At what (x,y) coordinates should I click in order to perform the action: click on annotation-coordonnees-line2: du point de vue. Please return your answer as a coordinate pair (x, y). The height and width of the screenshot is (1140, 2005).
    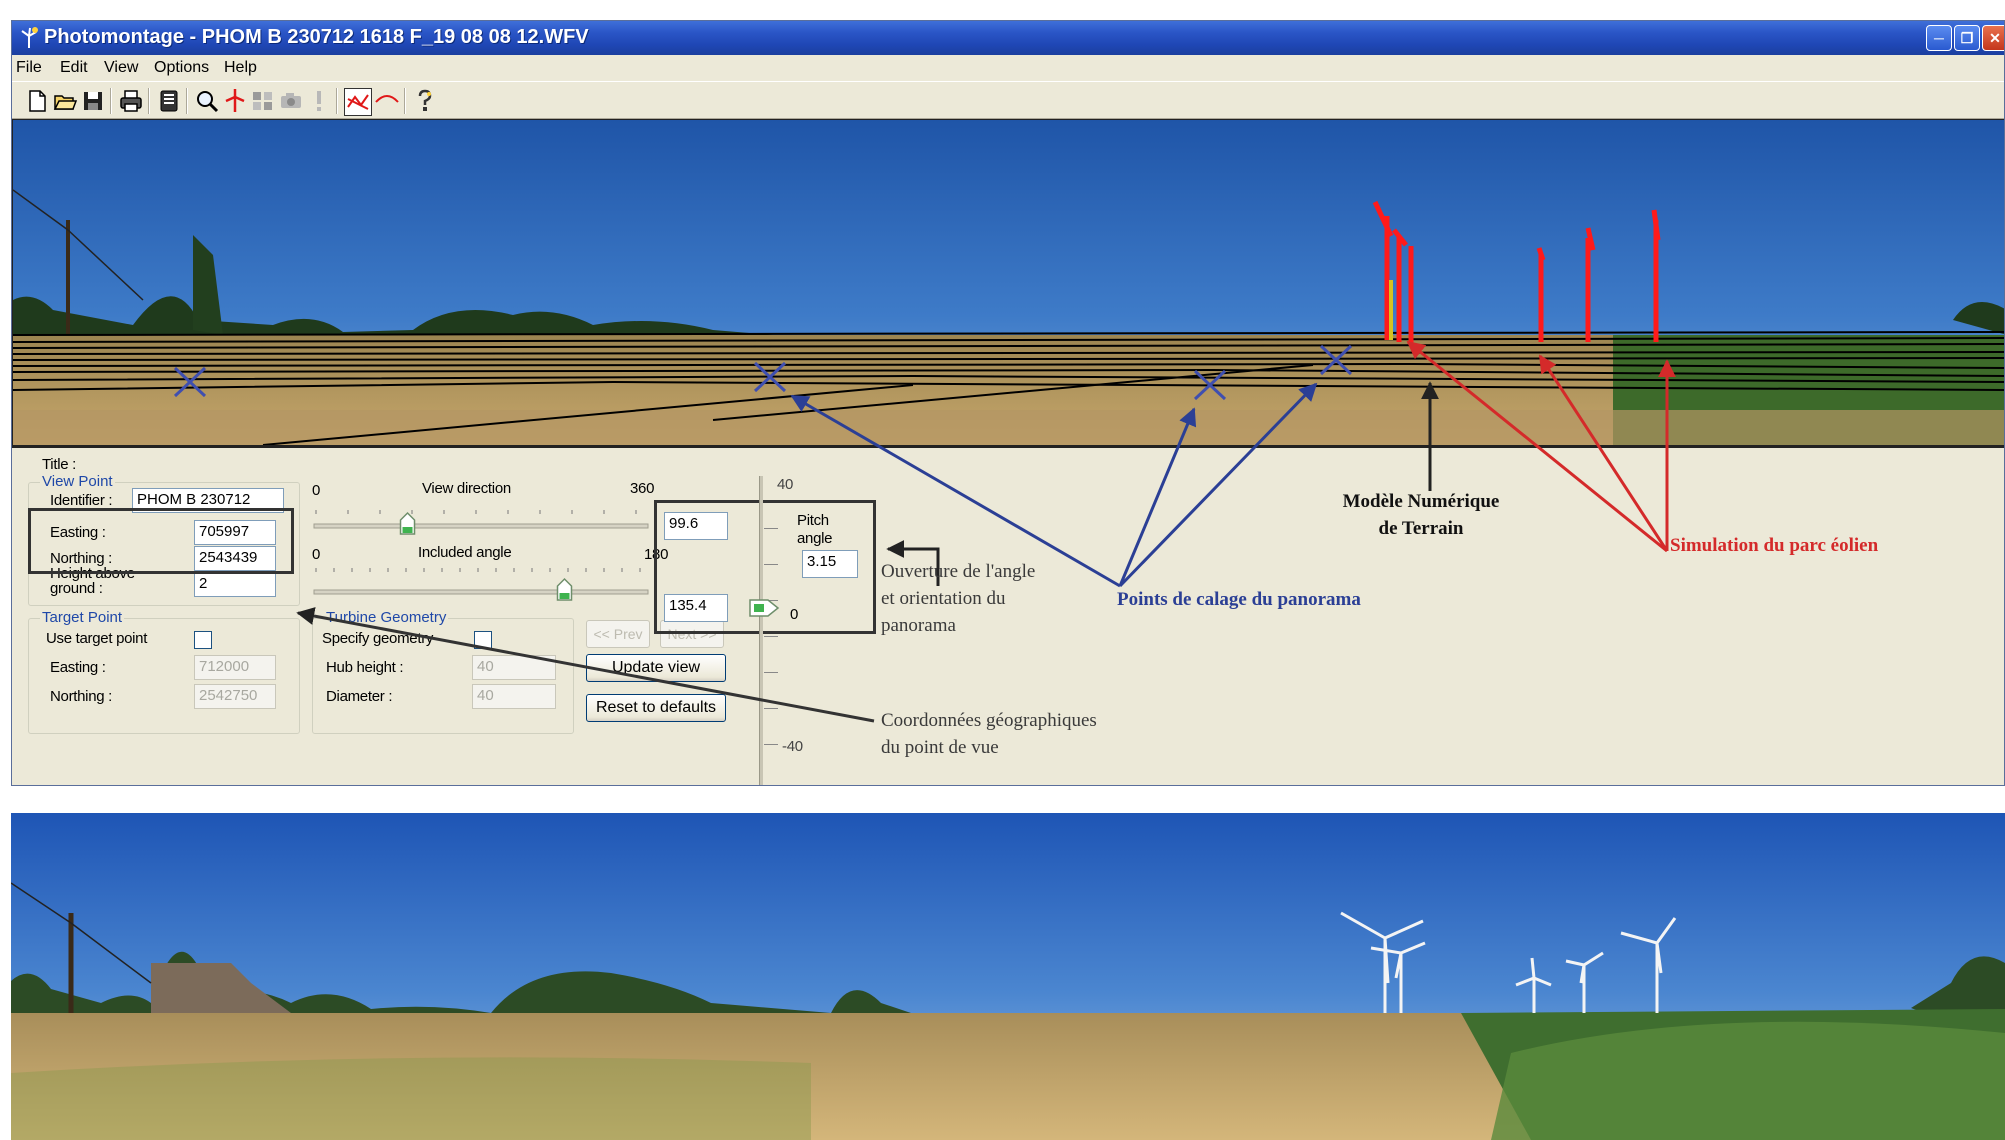
    Looking at the image, I should click on (940, 747).